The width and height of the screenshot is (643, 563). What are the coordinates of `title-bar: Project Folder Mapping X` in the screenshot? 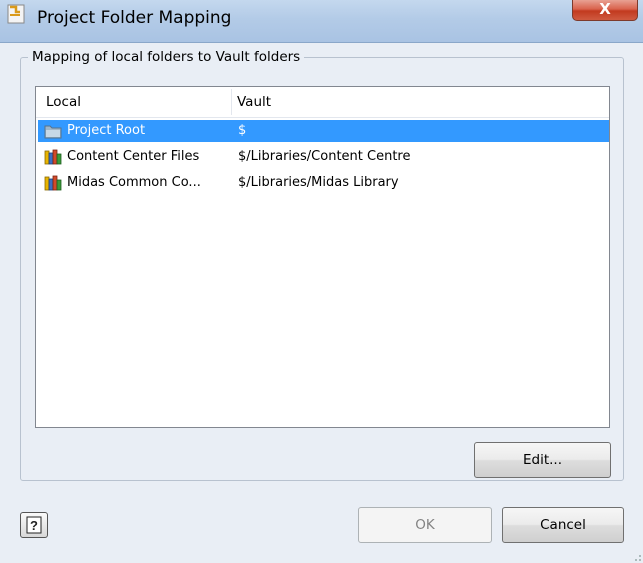 It's located at (321, 21).